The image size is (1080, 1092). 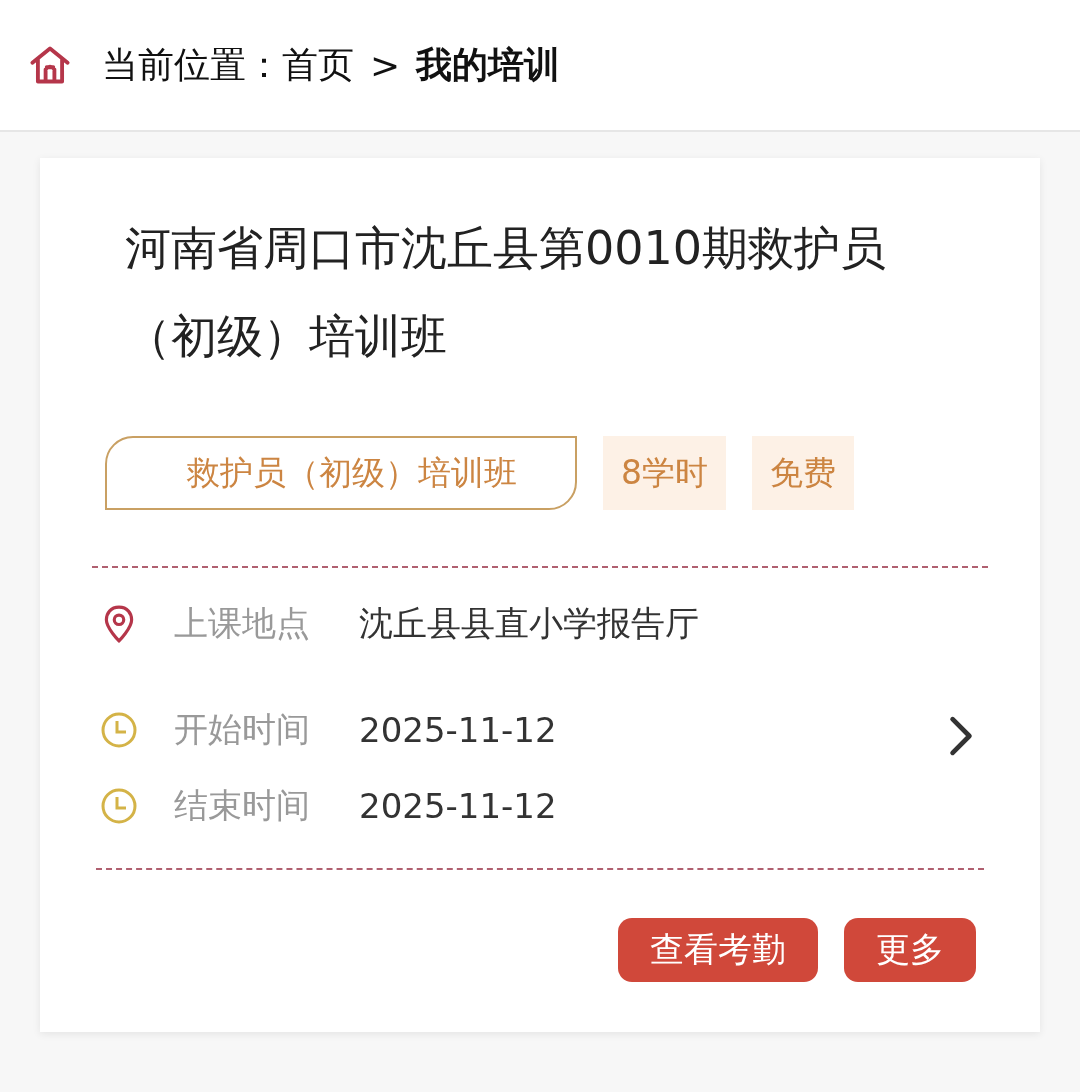 I want to click on info-label: 上课地点, so click(x=242, y=623).